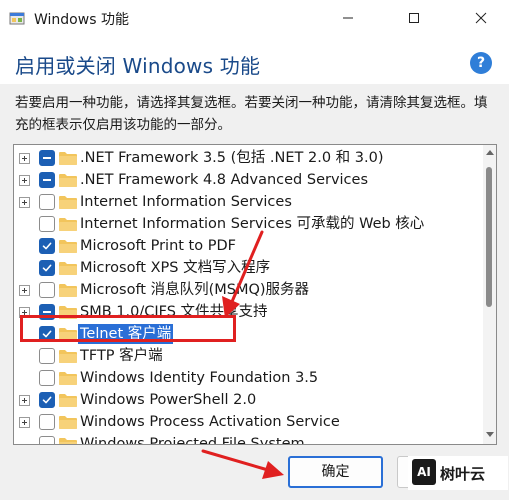 The image size is (509, 500). Describe the element at coordinates (247, 356) in the screenshot. I see `feature-row: TFTP 客户端` at that location.